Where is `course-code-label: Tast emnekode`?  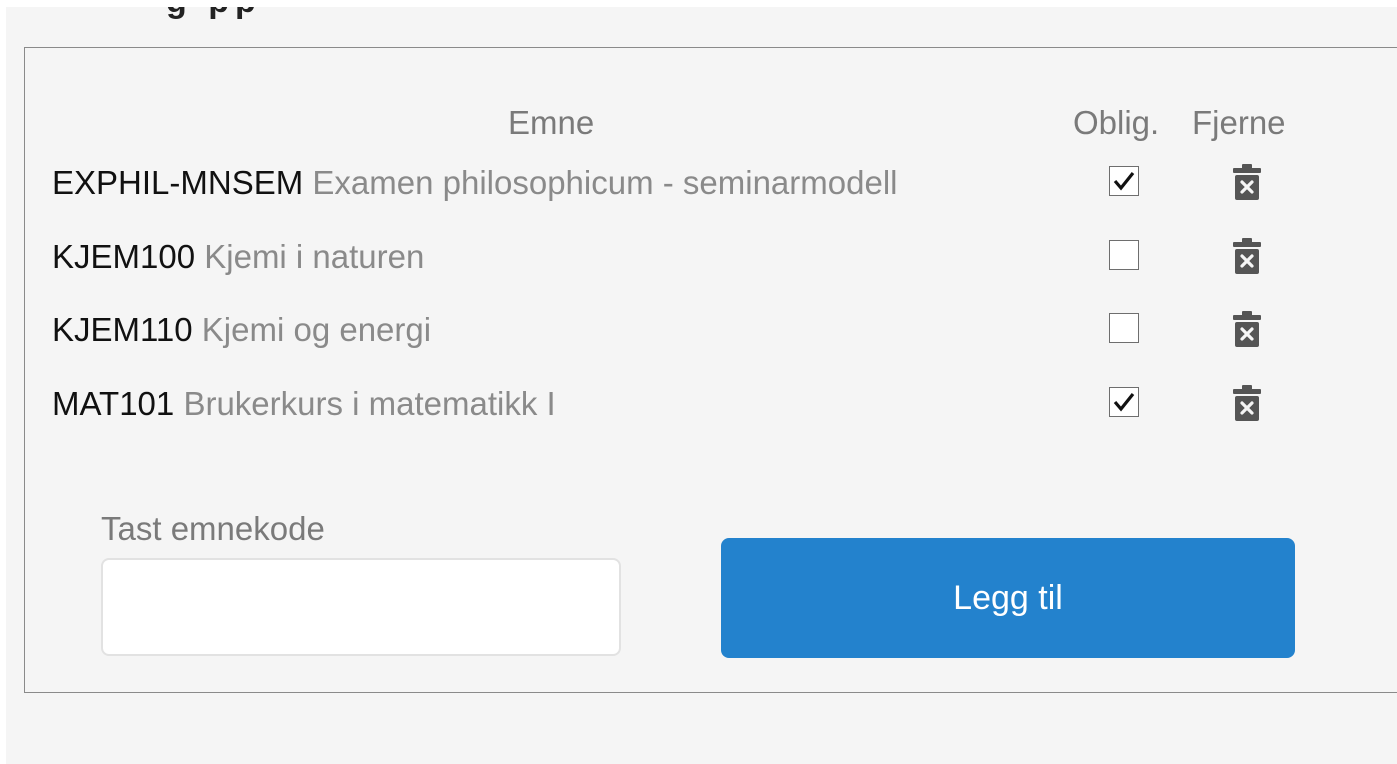
course-code-label: Tast emnekode is located at coordinates (213, 528).